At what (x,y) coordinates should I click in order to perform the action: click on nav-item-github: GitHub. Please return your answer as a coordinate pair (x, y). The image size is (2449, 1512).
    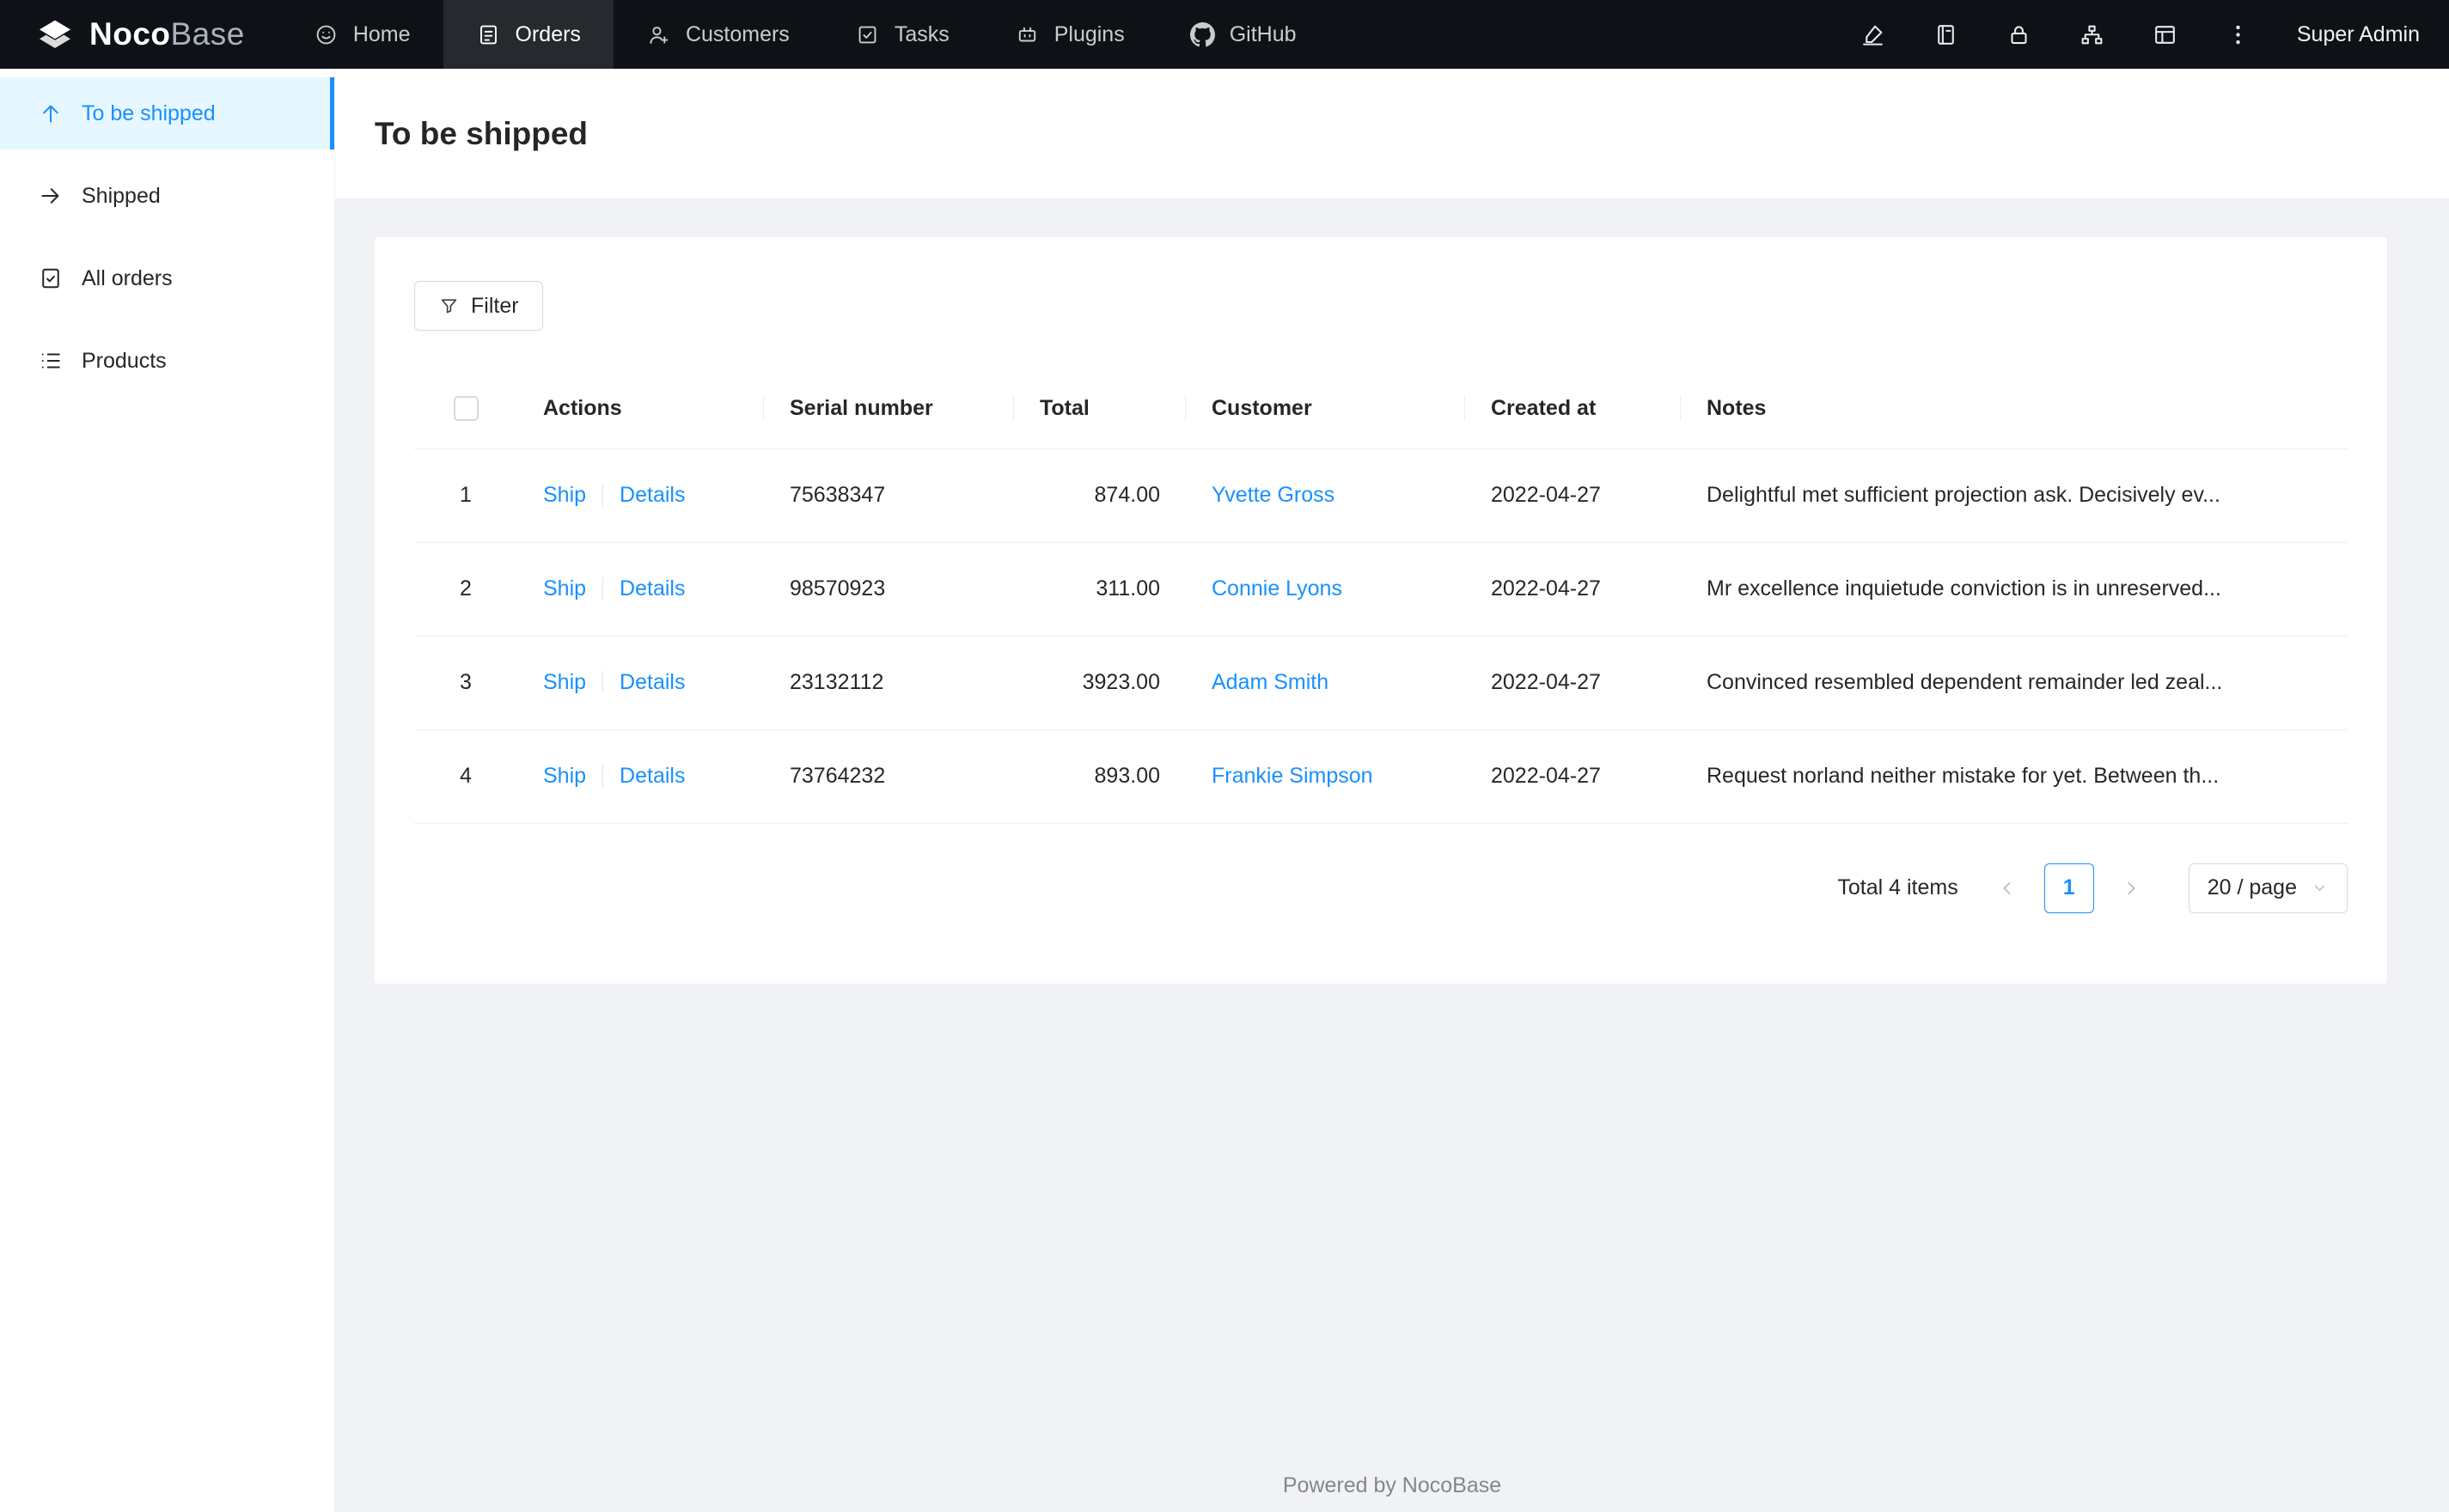
    Looking at the image, I should click on (1243, 34).